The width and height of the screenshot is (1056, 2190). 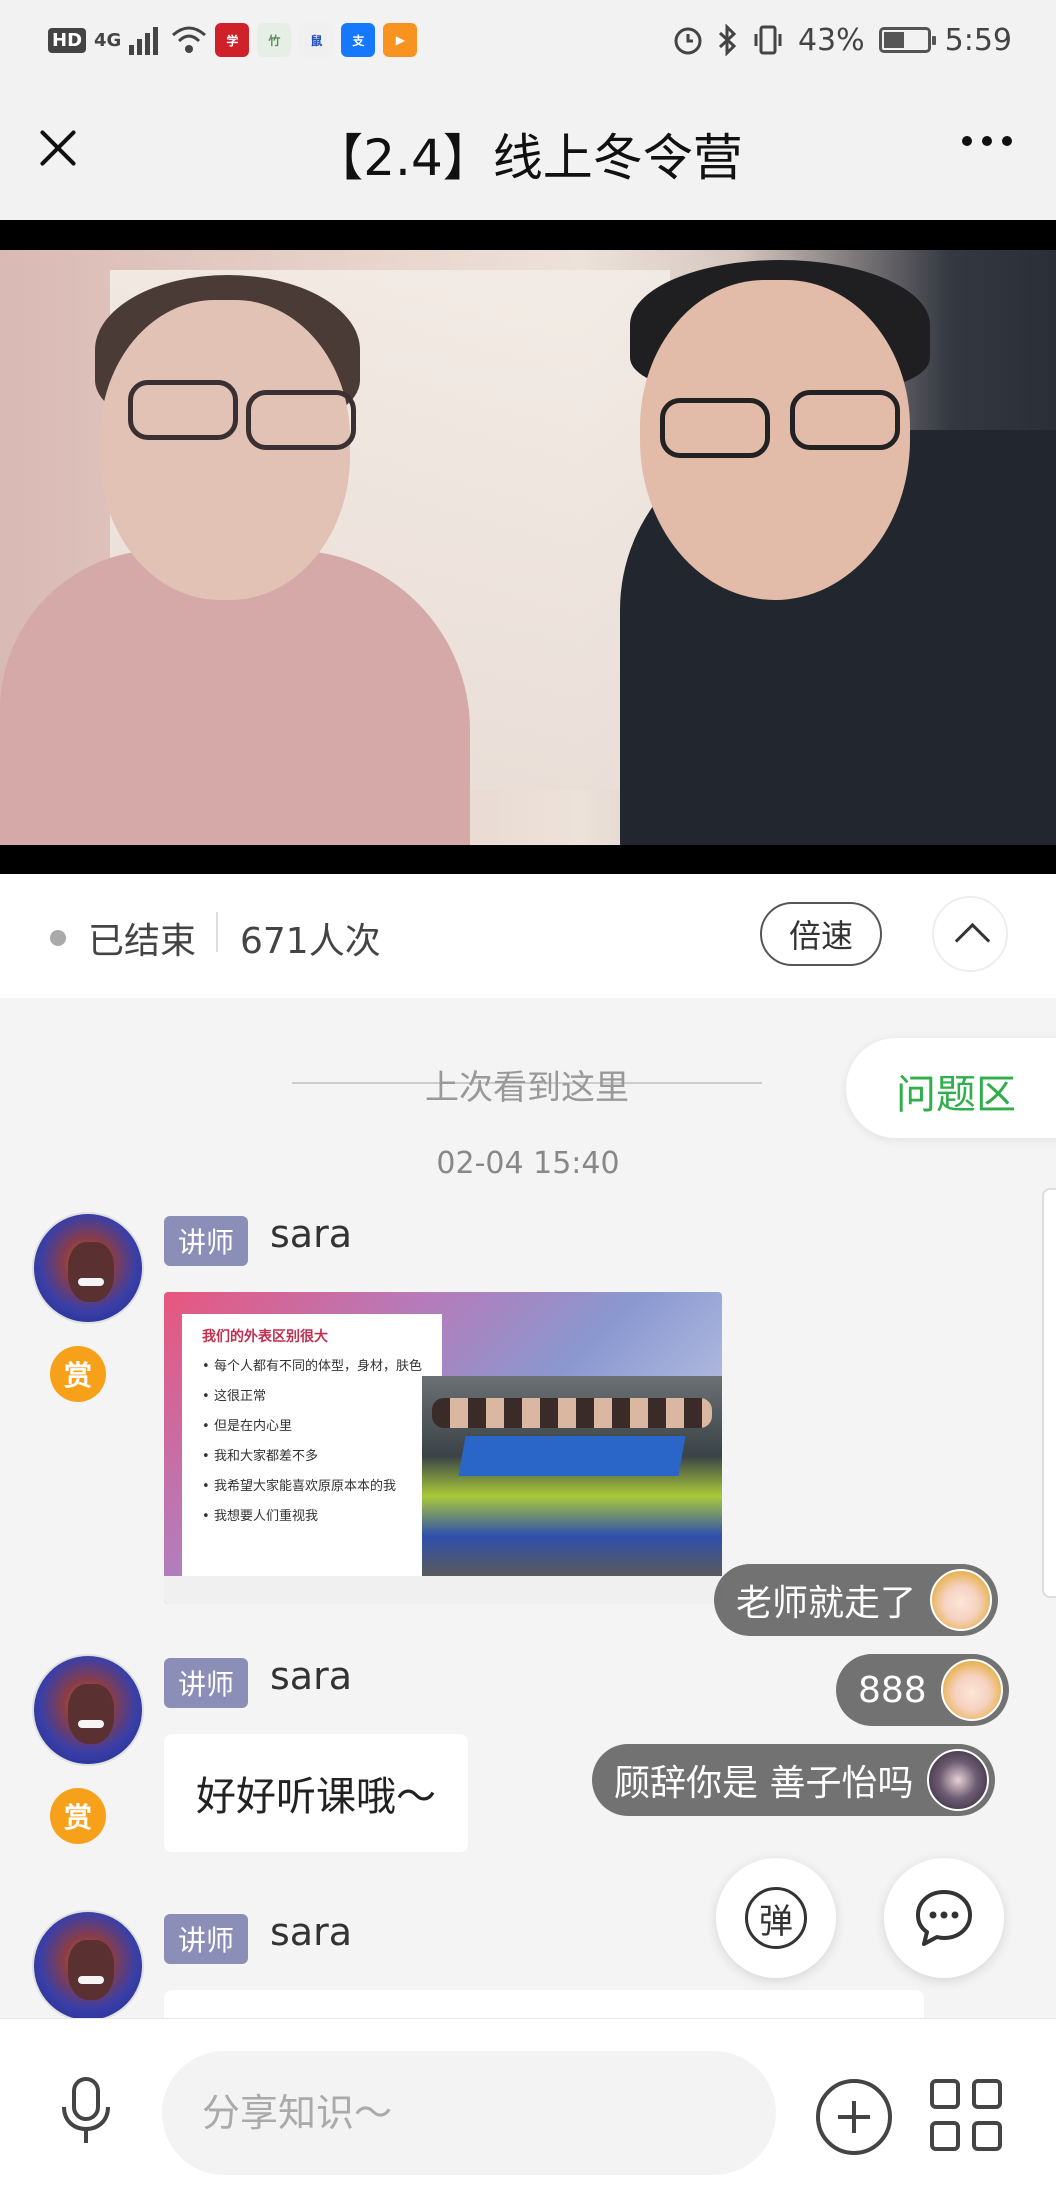 I want to click on danmaku-toggle-button: 弹, so click(x=776, y=1918).